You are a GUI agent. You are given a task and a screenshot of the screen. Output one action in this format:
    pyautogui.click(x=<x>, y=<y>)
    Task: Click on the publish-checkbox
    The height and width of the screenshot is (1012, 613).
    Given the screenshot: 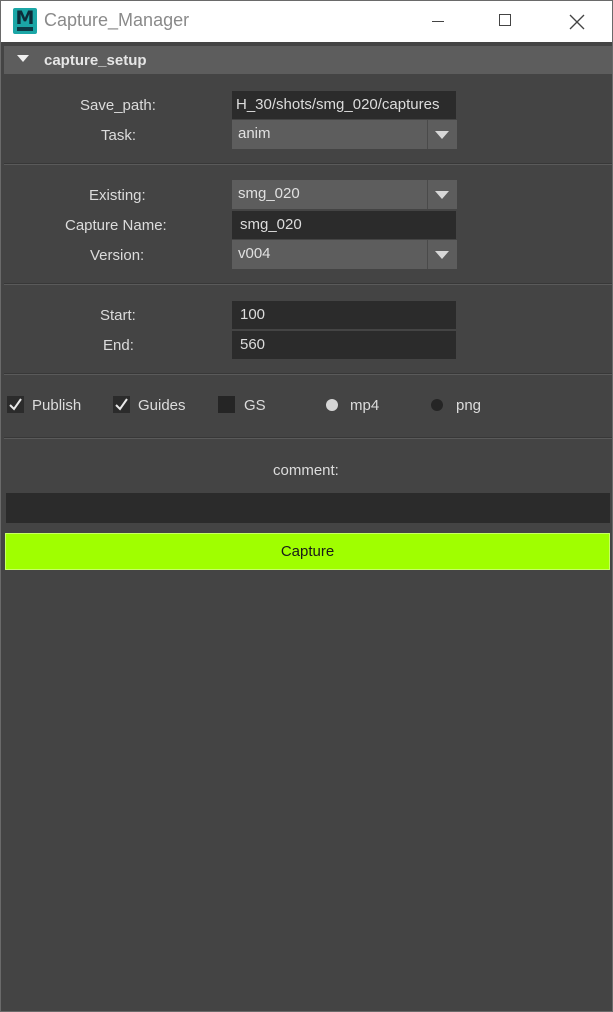 What is the action you would take?
    pyautogui.click(x=15, y=404)
    